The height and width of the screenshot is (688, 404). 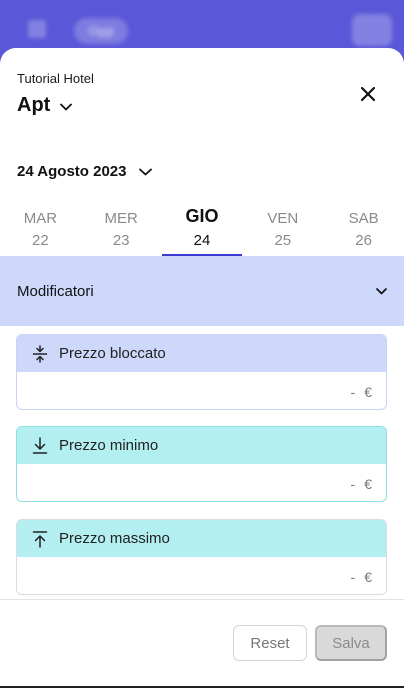 I want to click on close-button, so click(x=368, y=96).